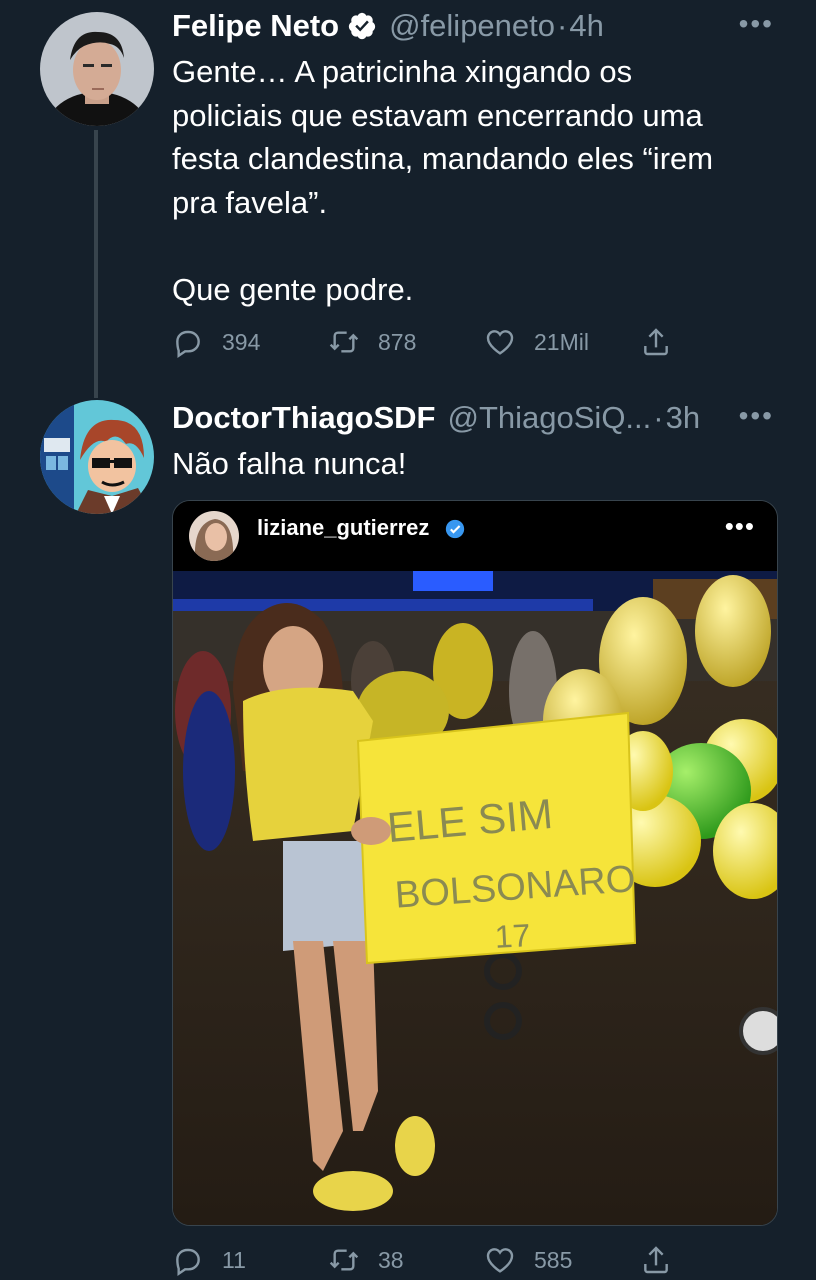  Describe the element at coordinates (216, 342) in the screenshot. I see `reply-button: 394` at that location.